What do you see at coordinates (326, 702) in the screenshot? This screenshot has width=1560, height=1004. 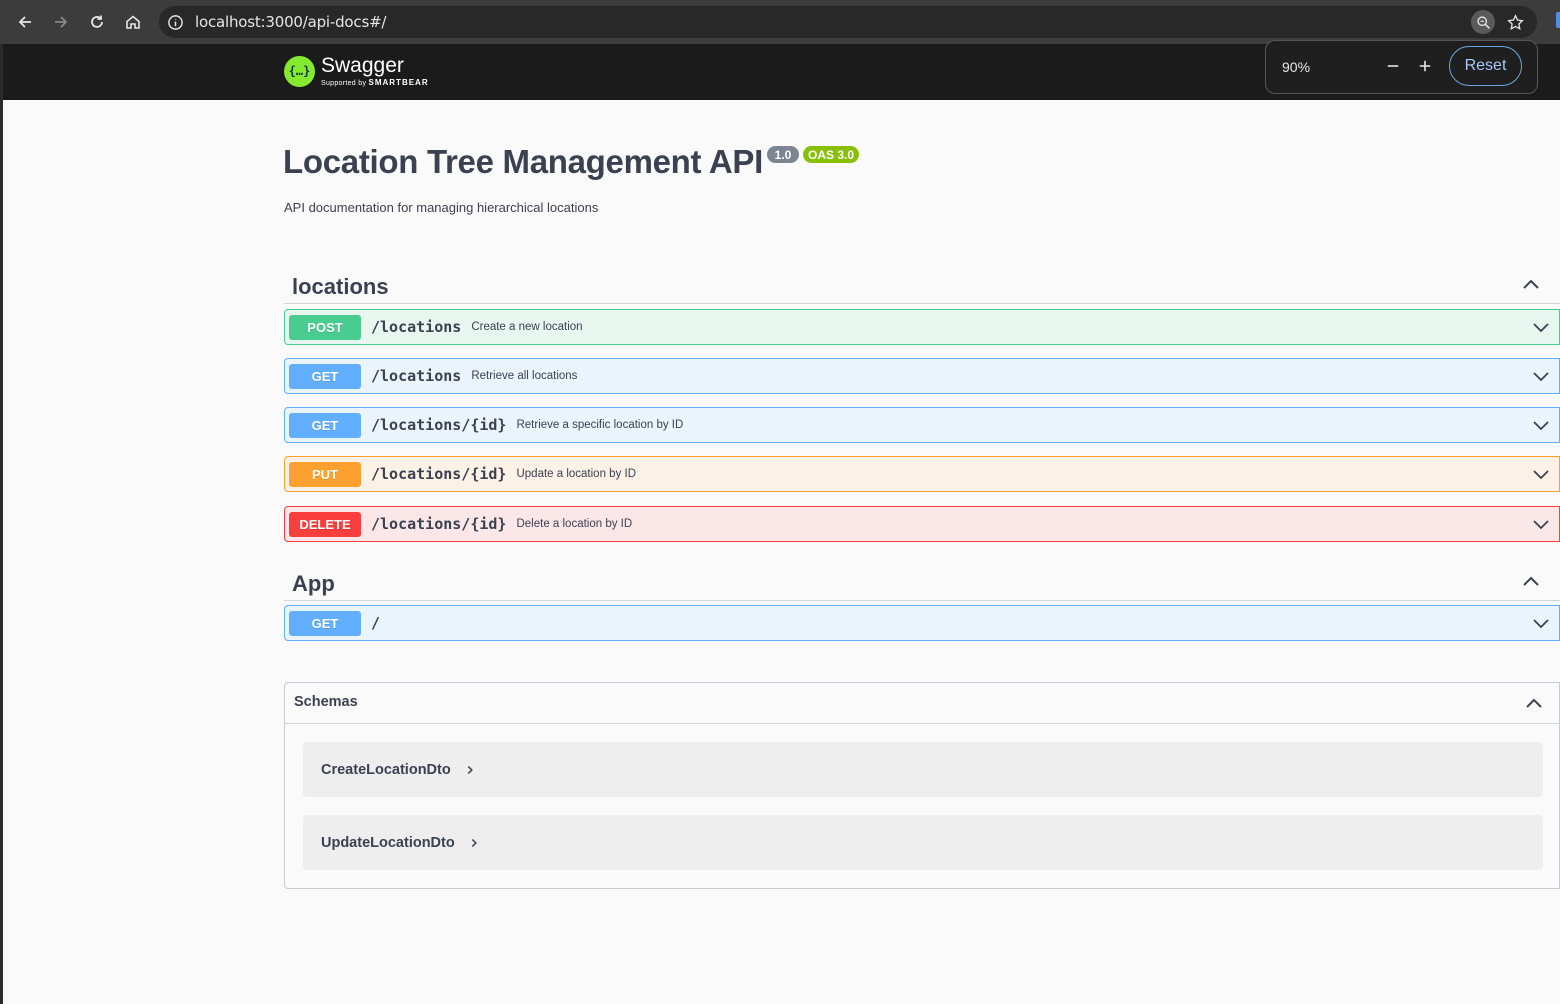 I see `schemas-title: Schemas` at bounding box center [326, 702].